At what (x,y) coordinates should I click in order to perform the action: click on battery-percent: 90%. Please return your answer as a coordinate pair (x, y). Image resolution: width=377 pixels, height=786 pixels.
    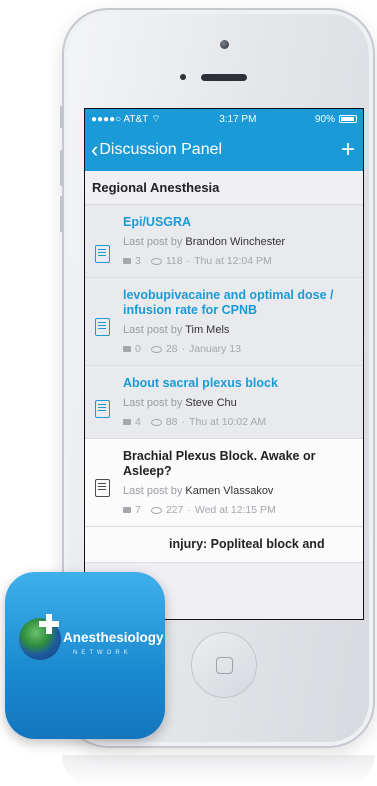
    Looking at the image, I should click on (324, 119).